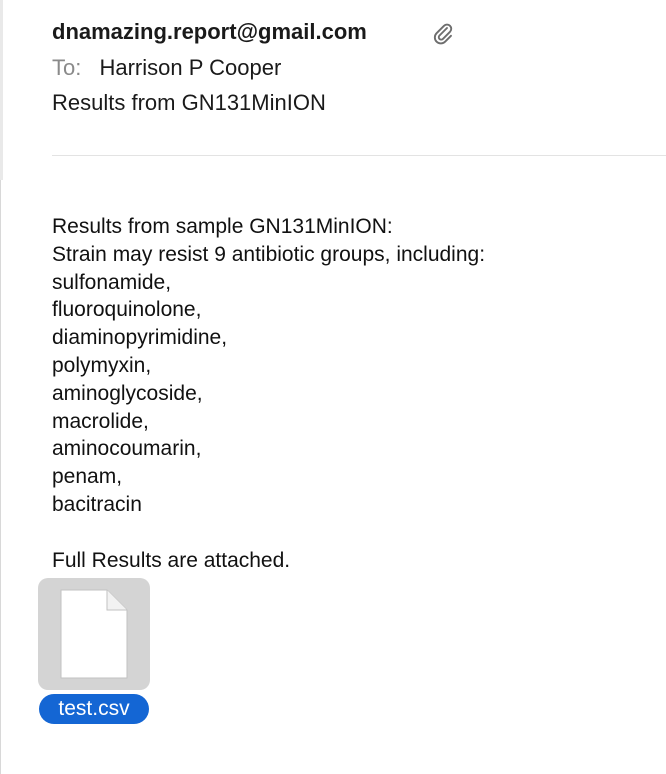 Image resolution: width=666 pixels, height=774 pixels. I want to click on recipient-row: To: Harrison P Cooper, so click(359, 68).